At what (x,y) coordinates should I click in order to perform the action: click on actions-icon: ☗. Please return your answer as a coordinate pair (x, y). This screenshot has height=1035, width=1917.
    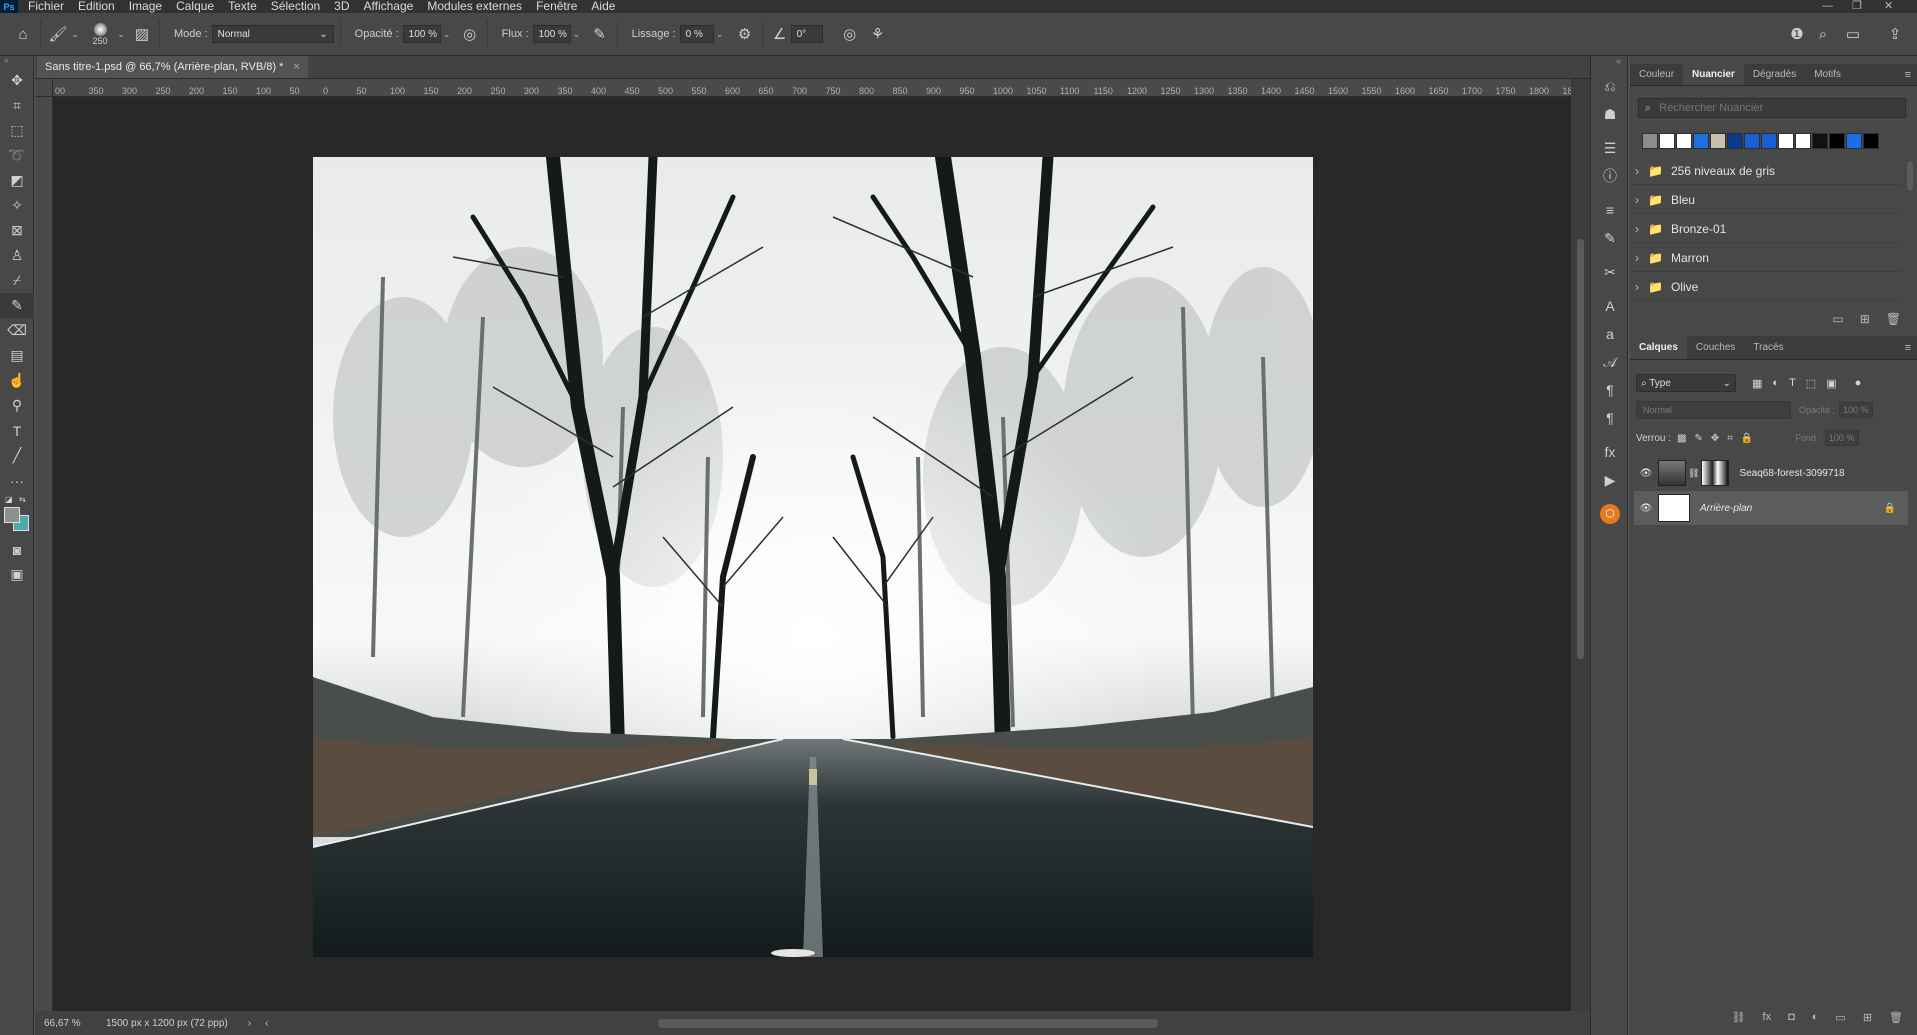
    Looking at the image, I should click on (1610, 114).